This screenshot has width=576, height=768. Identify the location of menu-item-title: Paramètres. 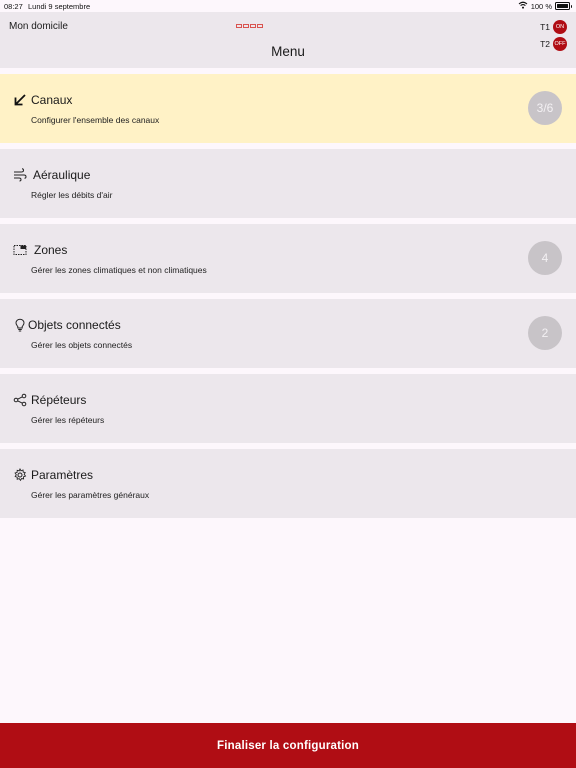
(62, 475).